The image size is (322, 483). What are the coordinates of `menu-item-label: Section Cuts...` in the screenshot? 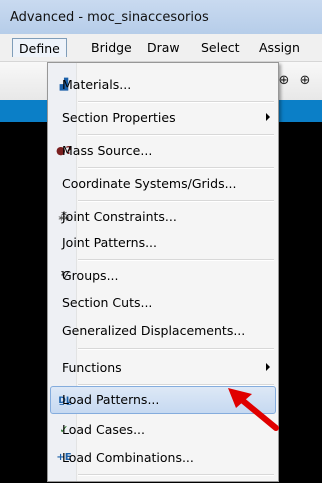 It's located at (107, 302).